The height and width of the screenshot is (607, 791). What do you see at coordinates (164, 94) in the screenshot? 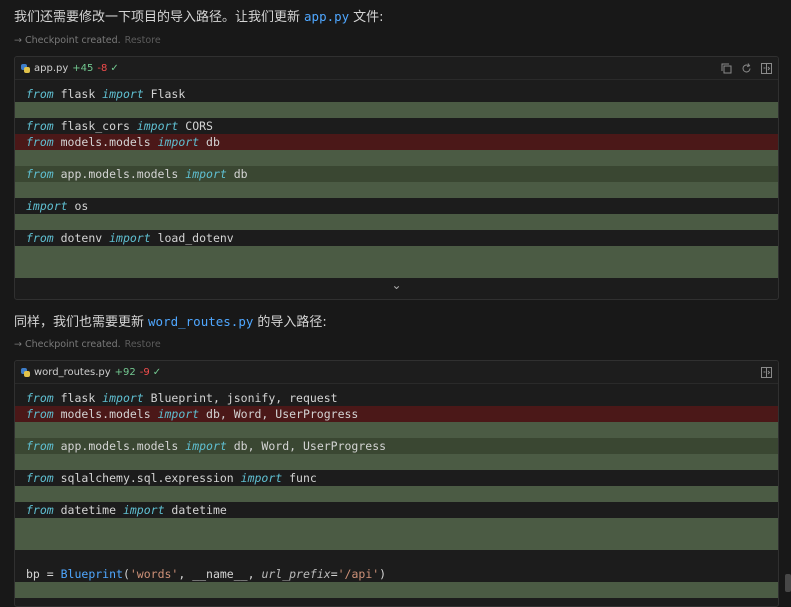
I see `code-token: Flask` at bounding box center [164, 94].